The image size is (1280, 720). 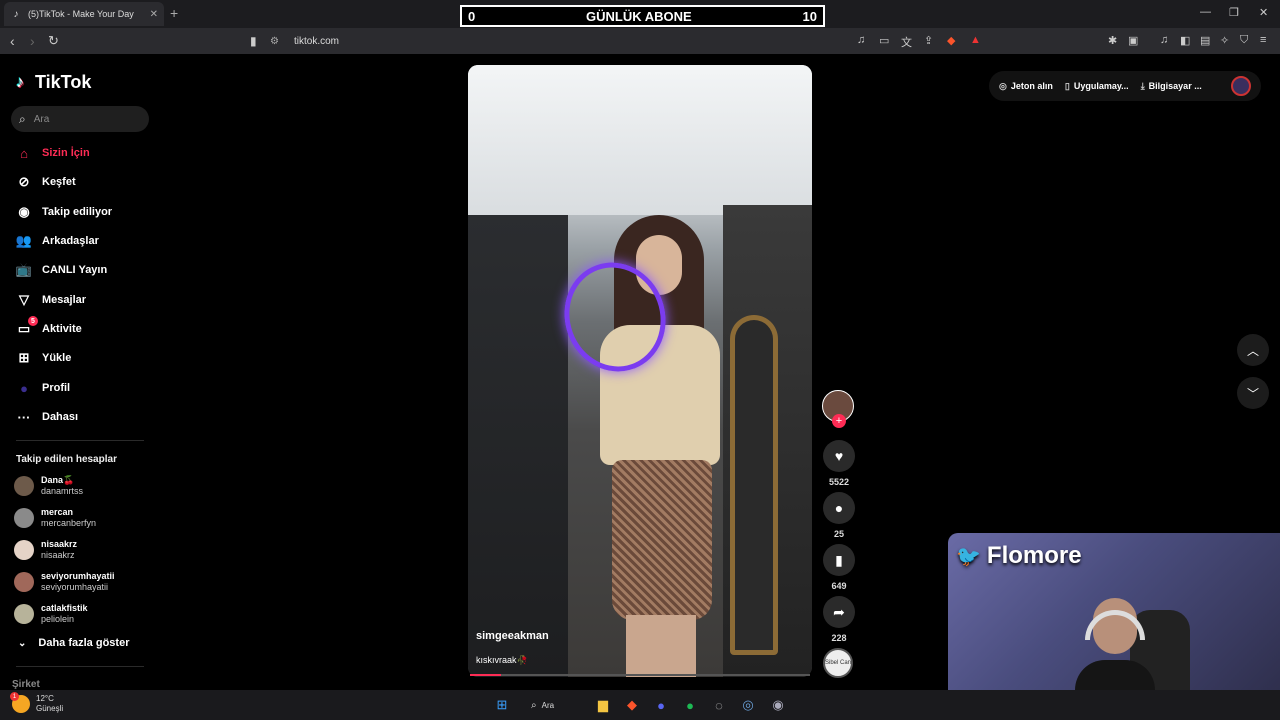 I want to click on screenshot-icon: ▣, so click(x=1133, y=40).